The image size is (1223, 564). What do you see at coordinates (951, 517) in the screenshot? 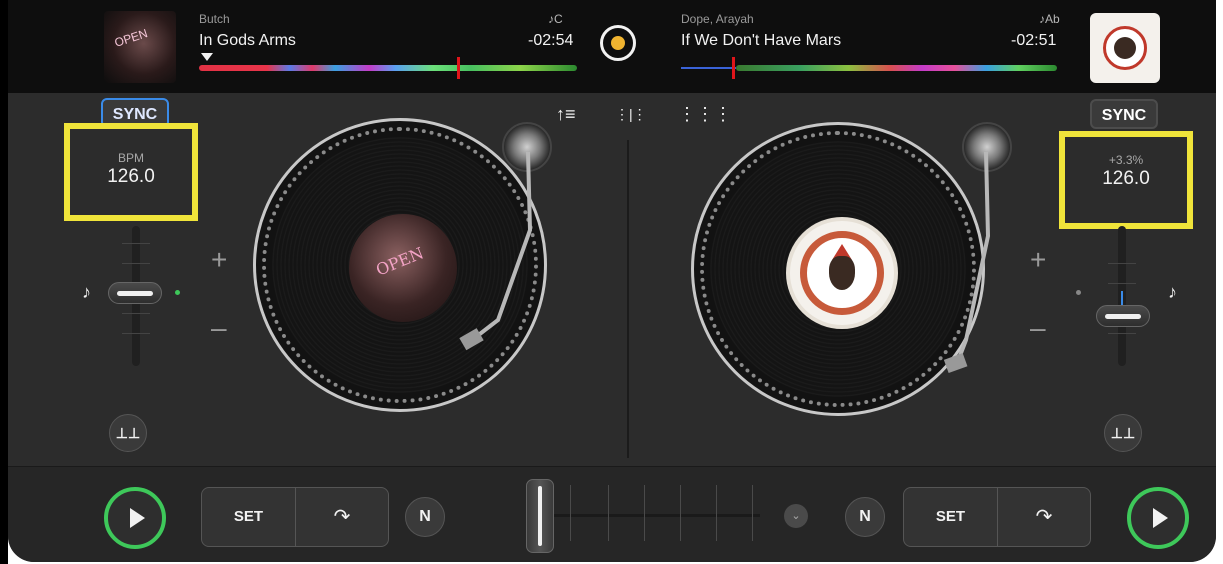
I see `set-cue-button-right: SET` at bounding box center [951, 517].